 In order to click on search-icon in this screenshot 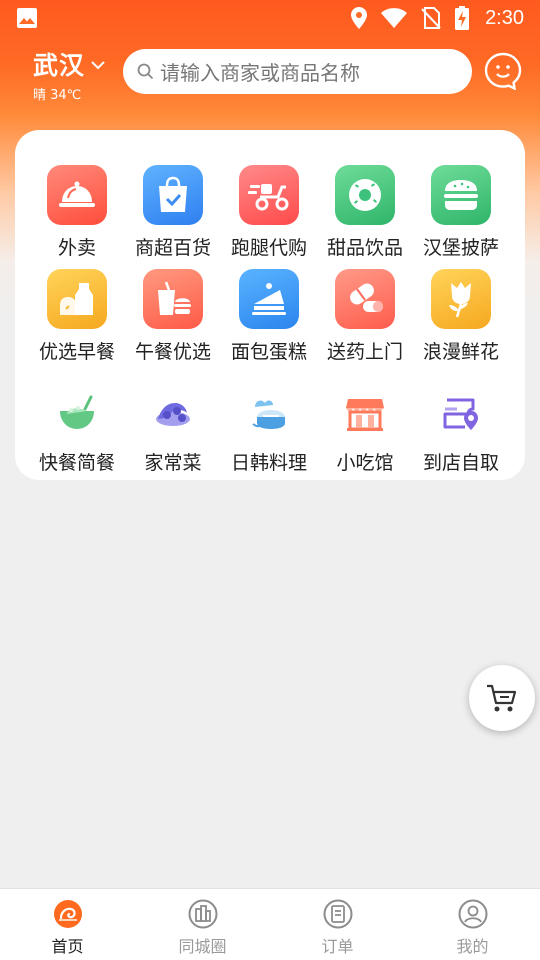, I will do `click(145, 71)`.